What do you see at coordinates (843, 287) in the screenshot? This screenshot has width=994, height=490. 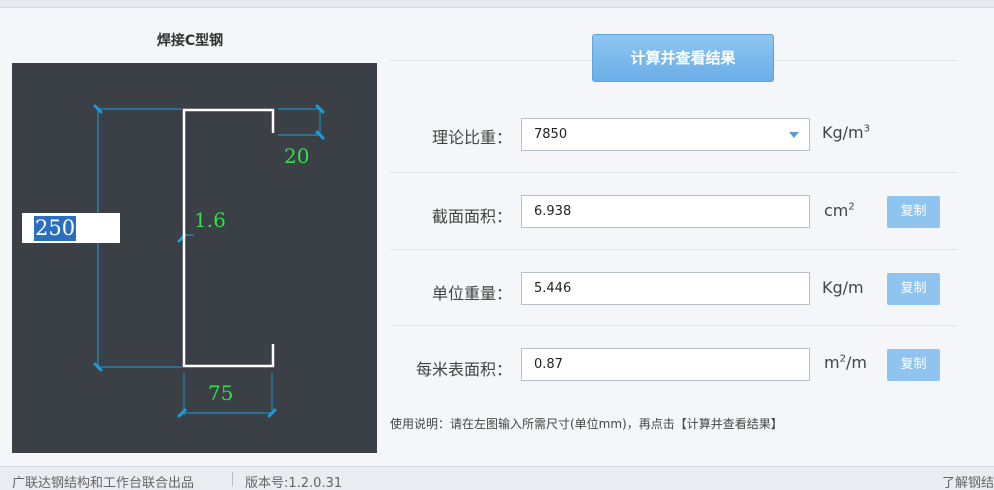 I see `weight-unit: Kg/m` at bounding box center [843, 287].